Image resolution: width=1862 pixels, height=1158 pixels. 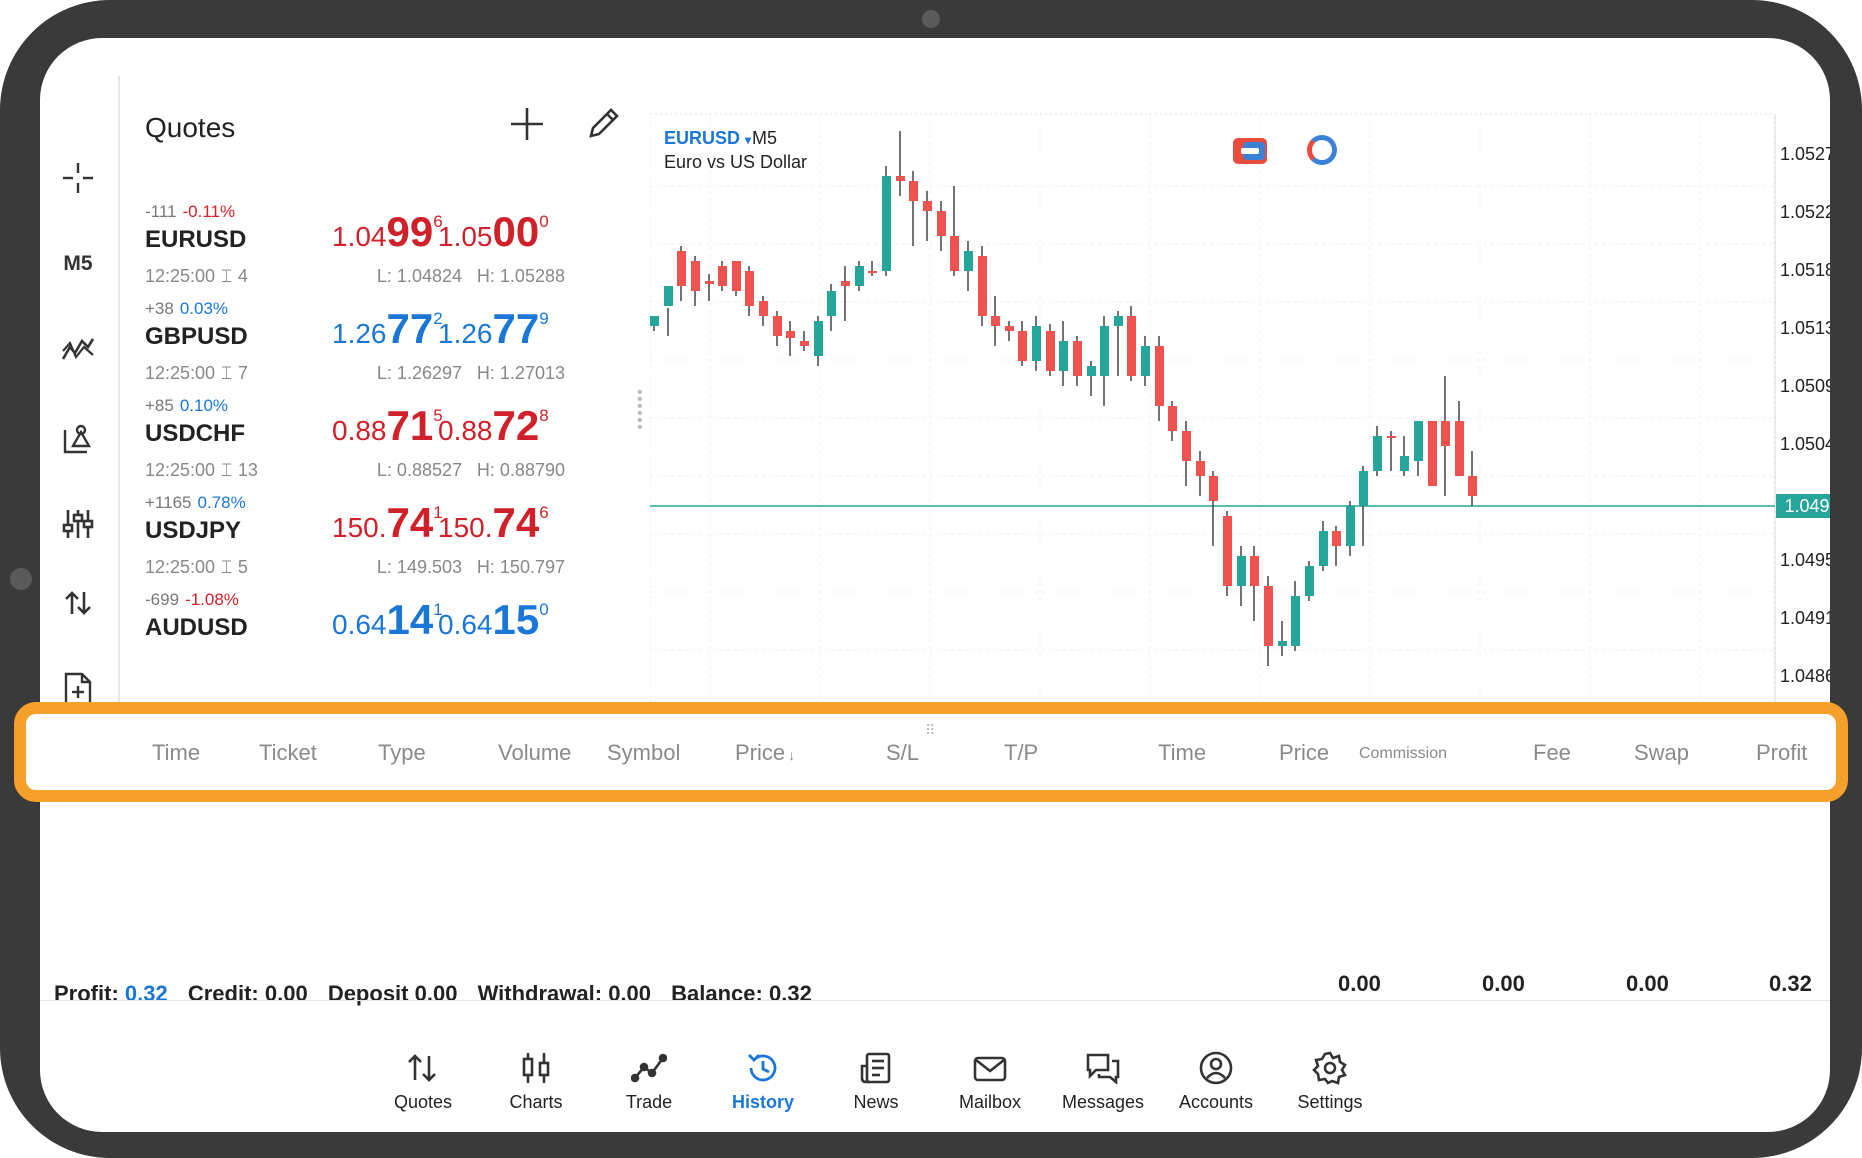 I want to click on ask-price-prefix: 1.05, so click(x=465, y=236).